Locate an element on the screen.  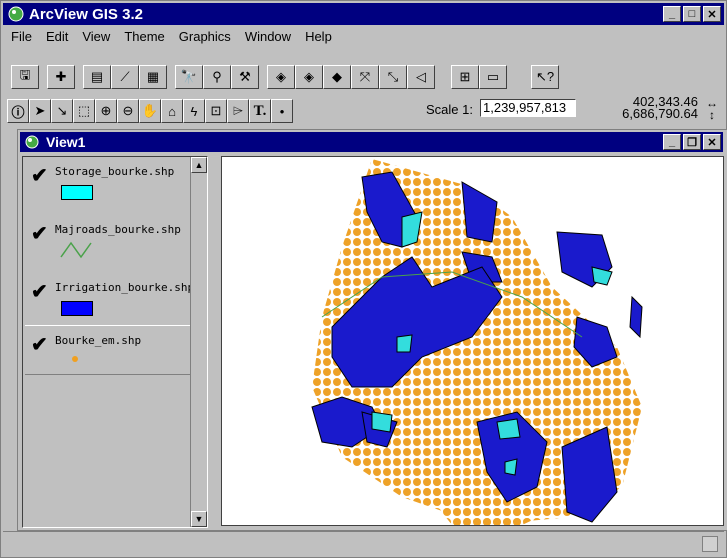
label-icon: ⌲ is located at coordinates (238, 110).